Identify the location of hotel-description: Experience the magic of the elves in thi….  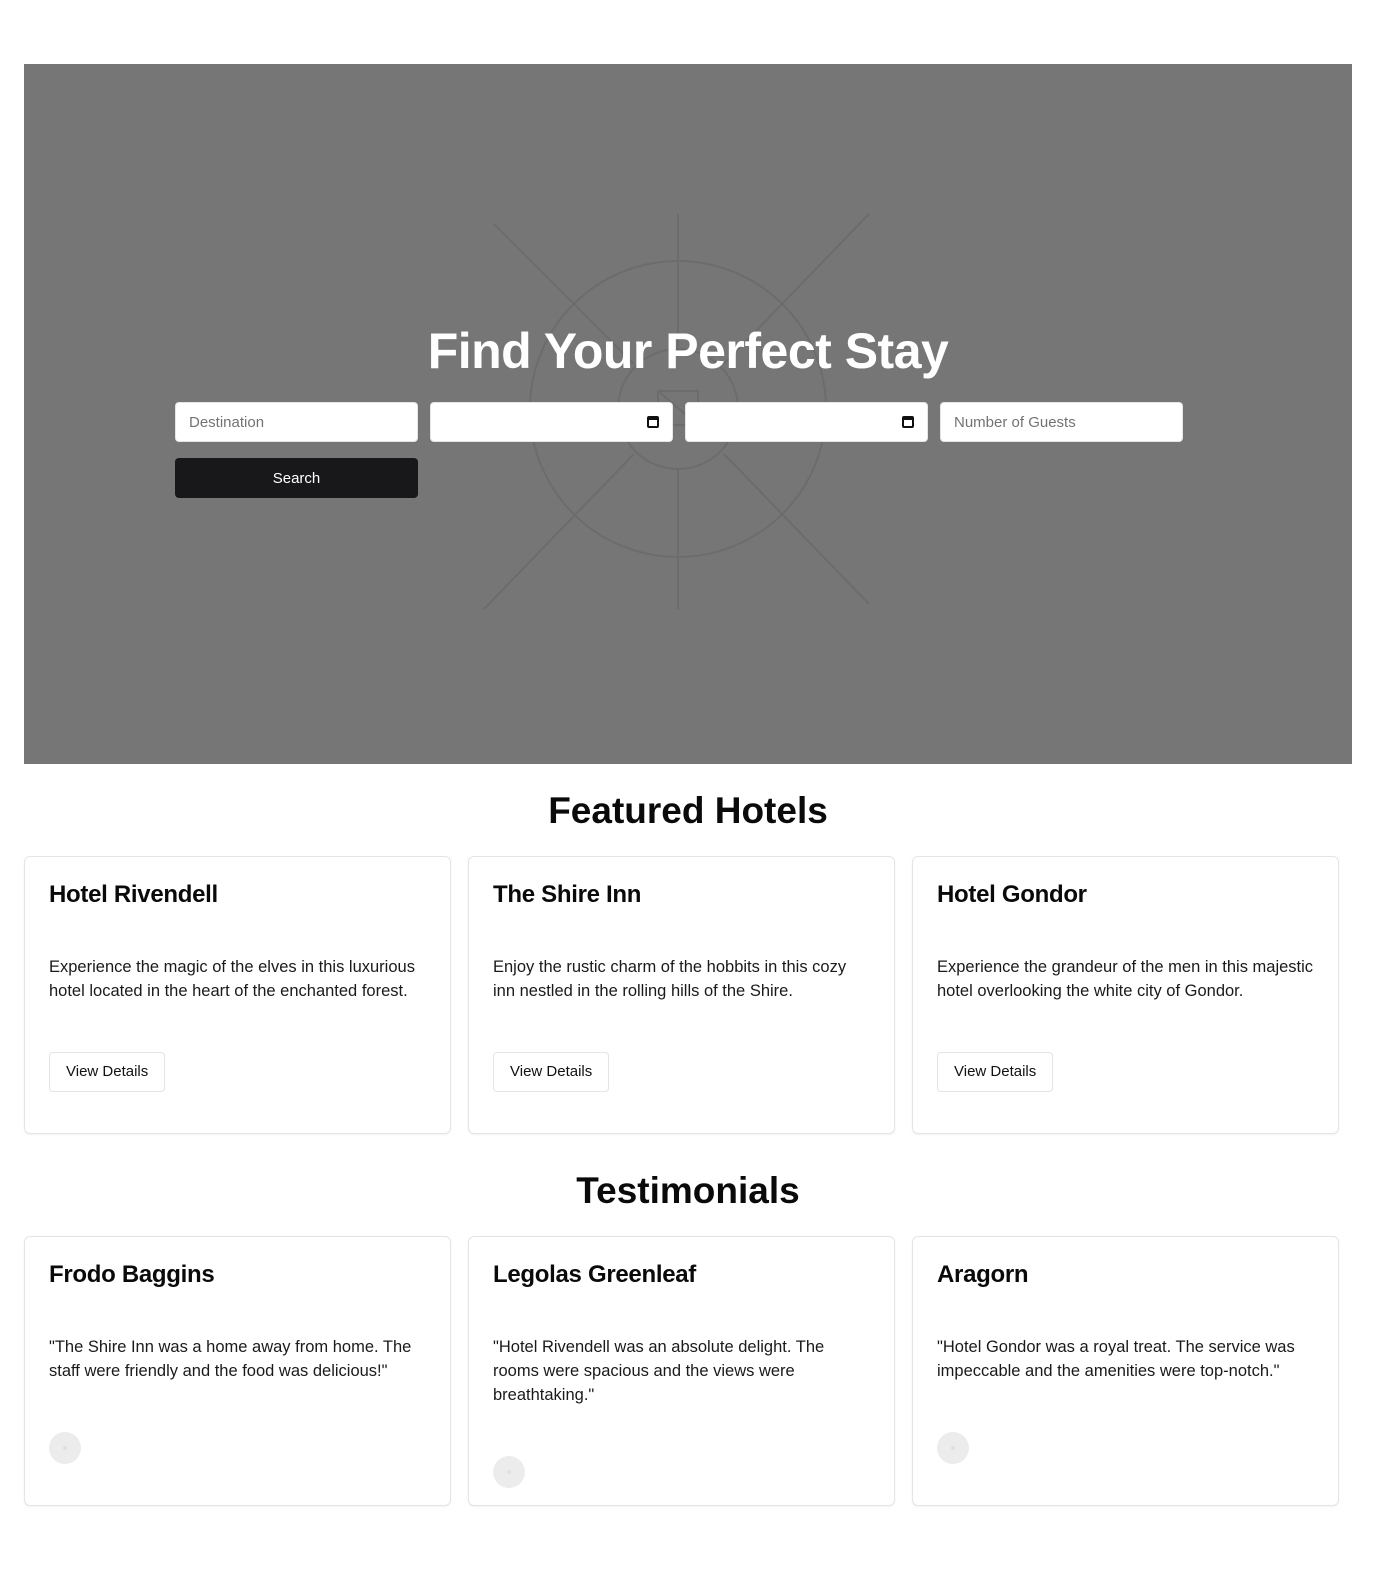
(232, 979).